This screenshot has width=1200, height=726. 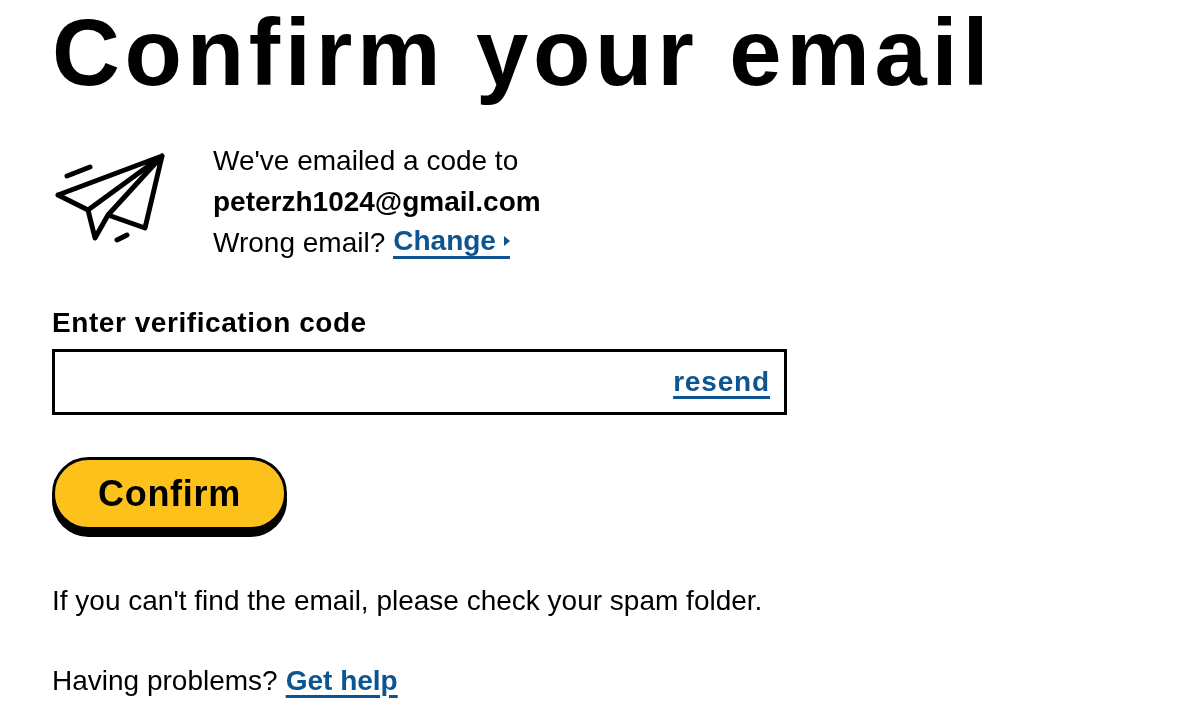 What do you see at coordinates (341, 681) in the screenshot?
I see `get-help-link: Get help` at bounding box center [341, 681].